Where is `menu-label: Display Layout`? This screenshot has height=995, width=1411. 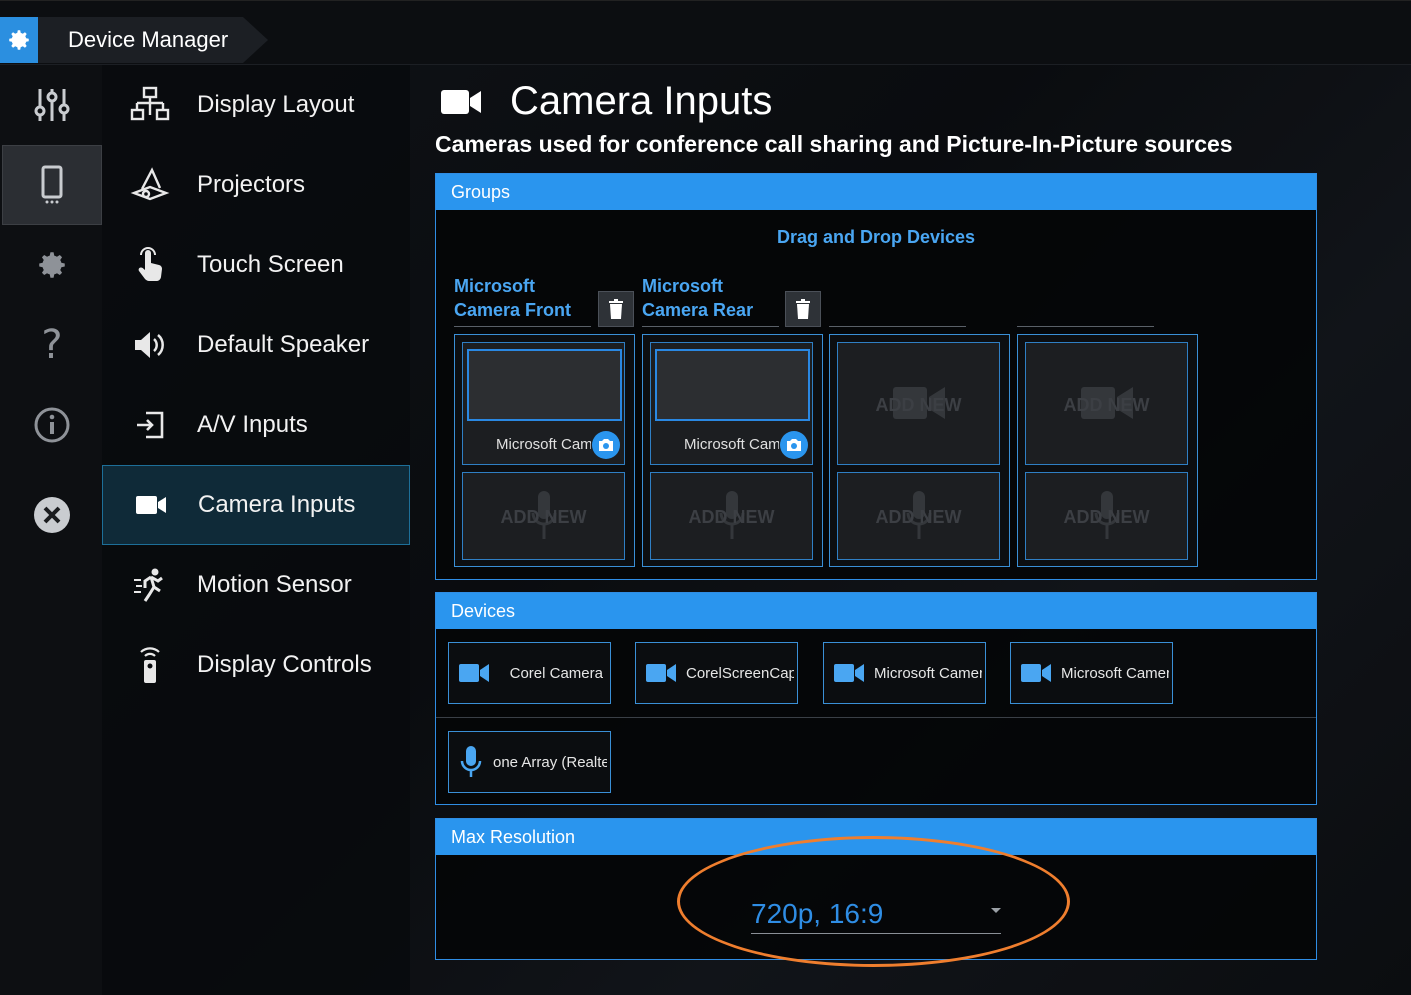 menu-label: Display Layout is located at coordinates (276, 104).